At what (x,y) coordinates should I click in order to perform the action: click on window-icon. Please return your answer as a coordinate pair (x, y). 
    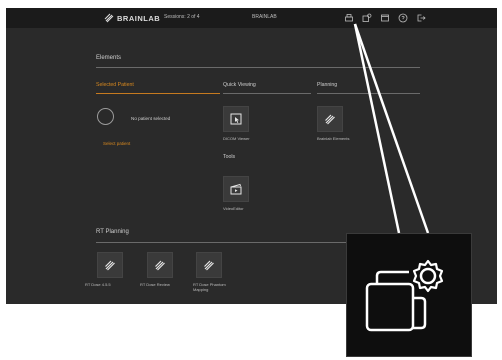
    Looking at the image, I should click on (385, 18).